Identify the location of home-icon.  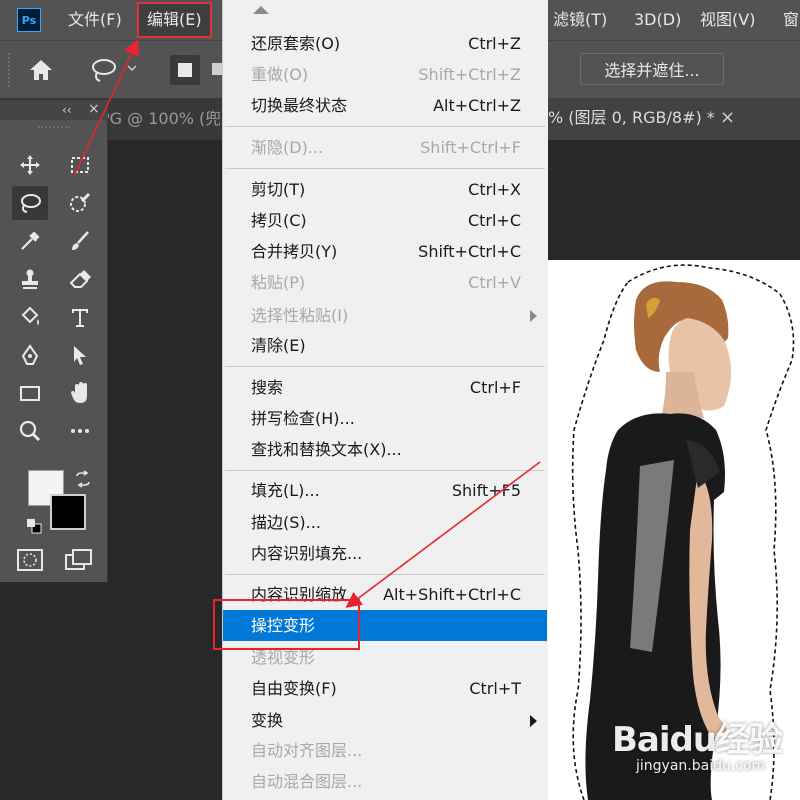
(41, 70).